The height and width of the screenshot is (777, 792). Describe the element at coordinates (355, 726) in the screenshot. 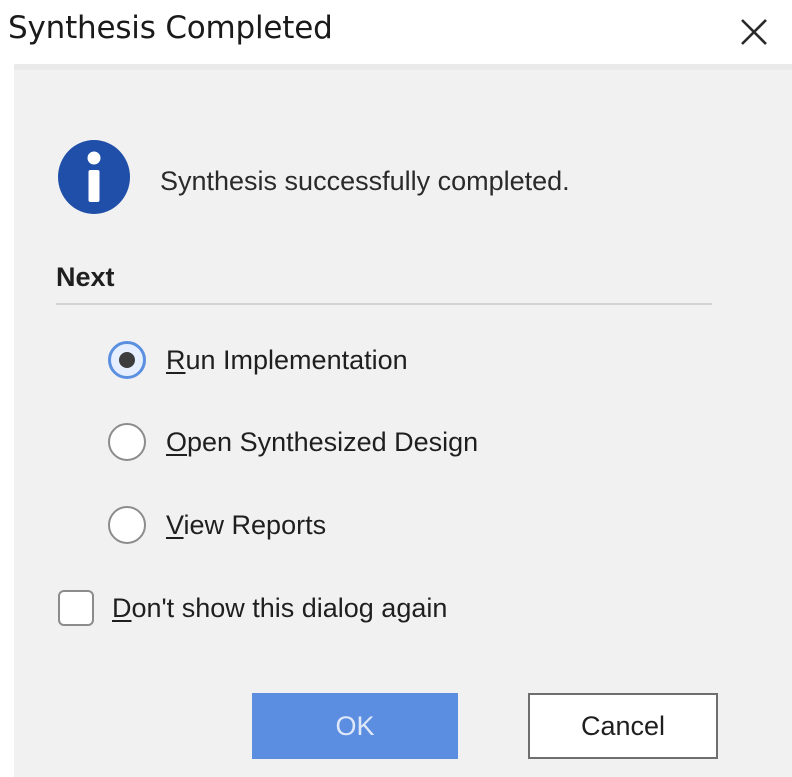

I see `ok-button: OK` at that location.